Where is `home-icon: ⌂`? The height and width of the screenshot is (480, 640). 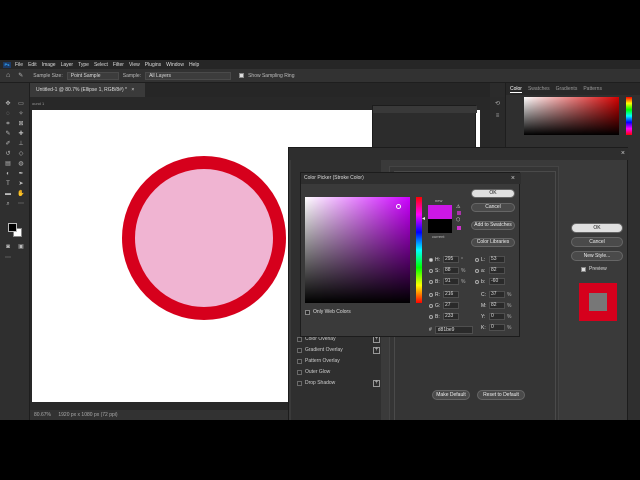
home-icon: ⌂ is located at coordinates (8, 75).